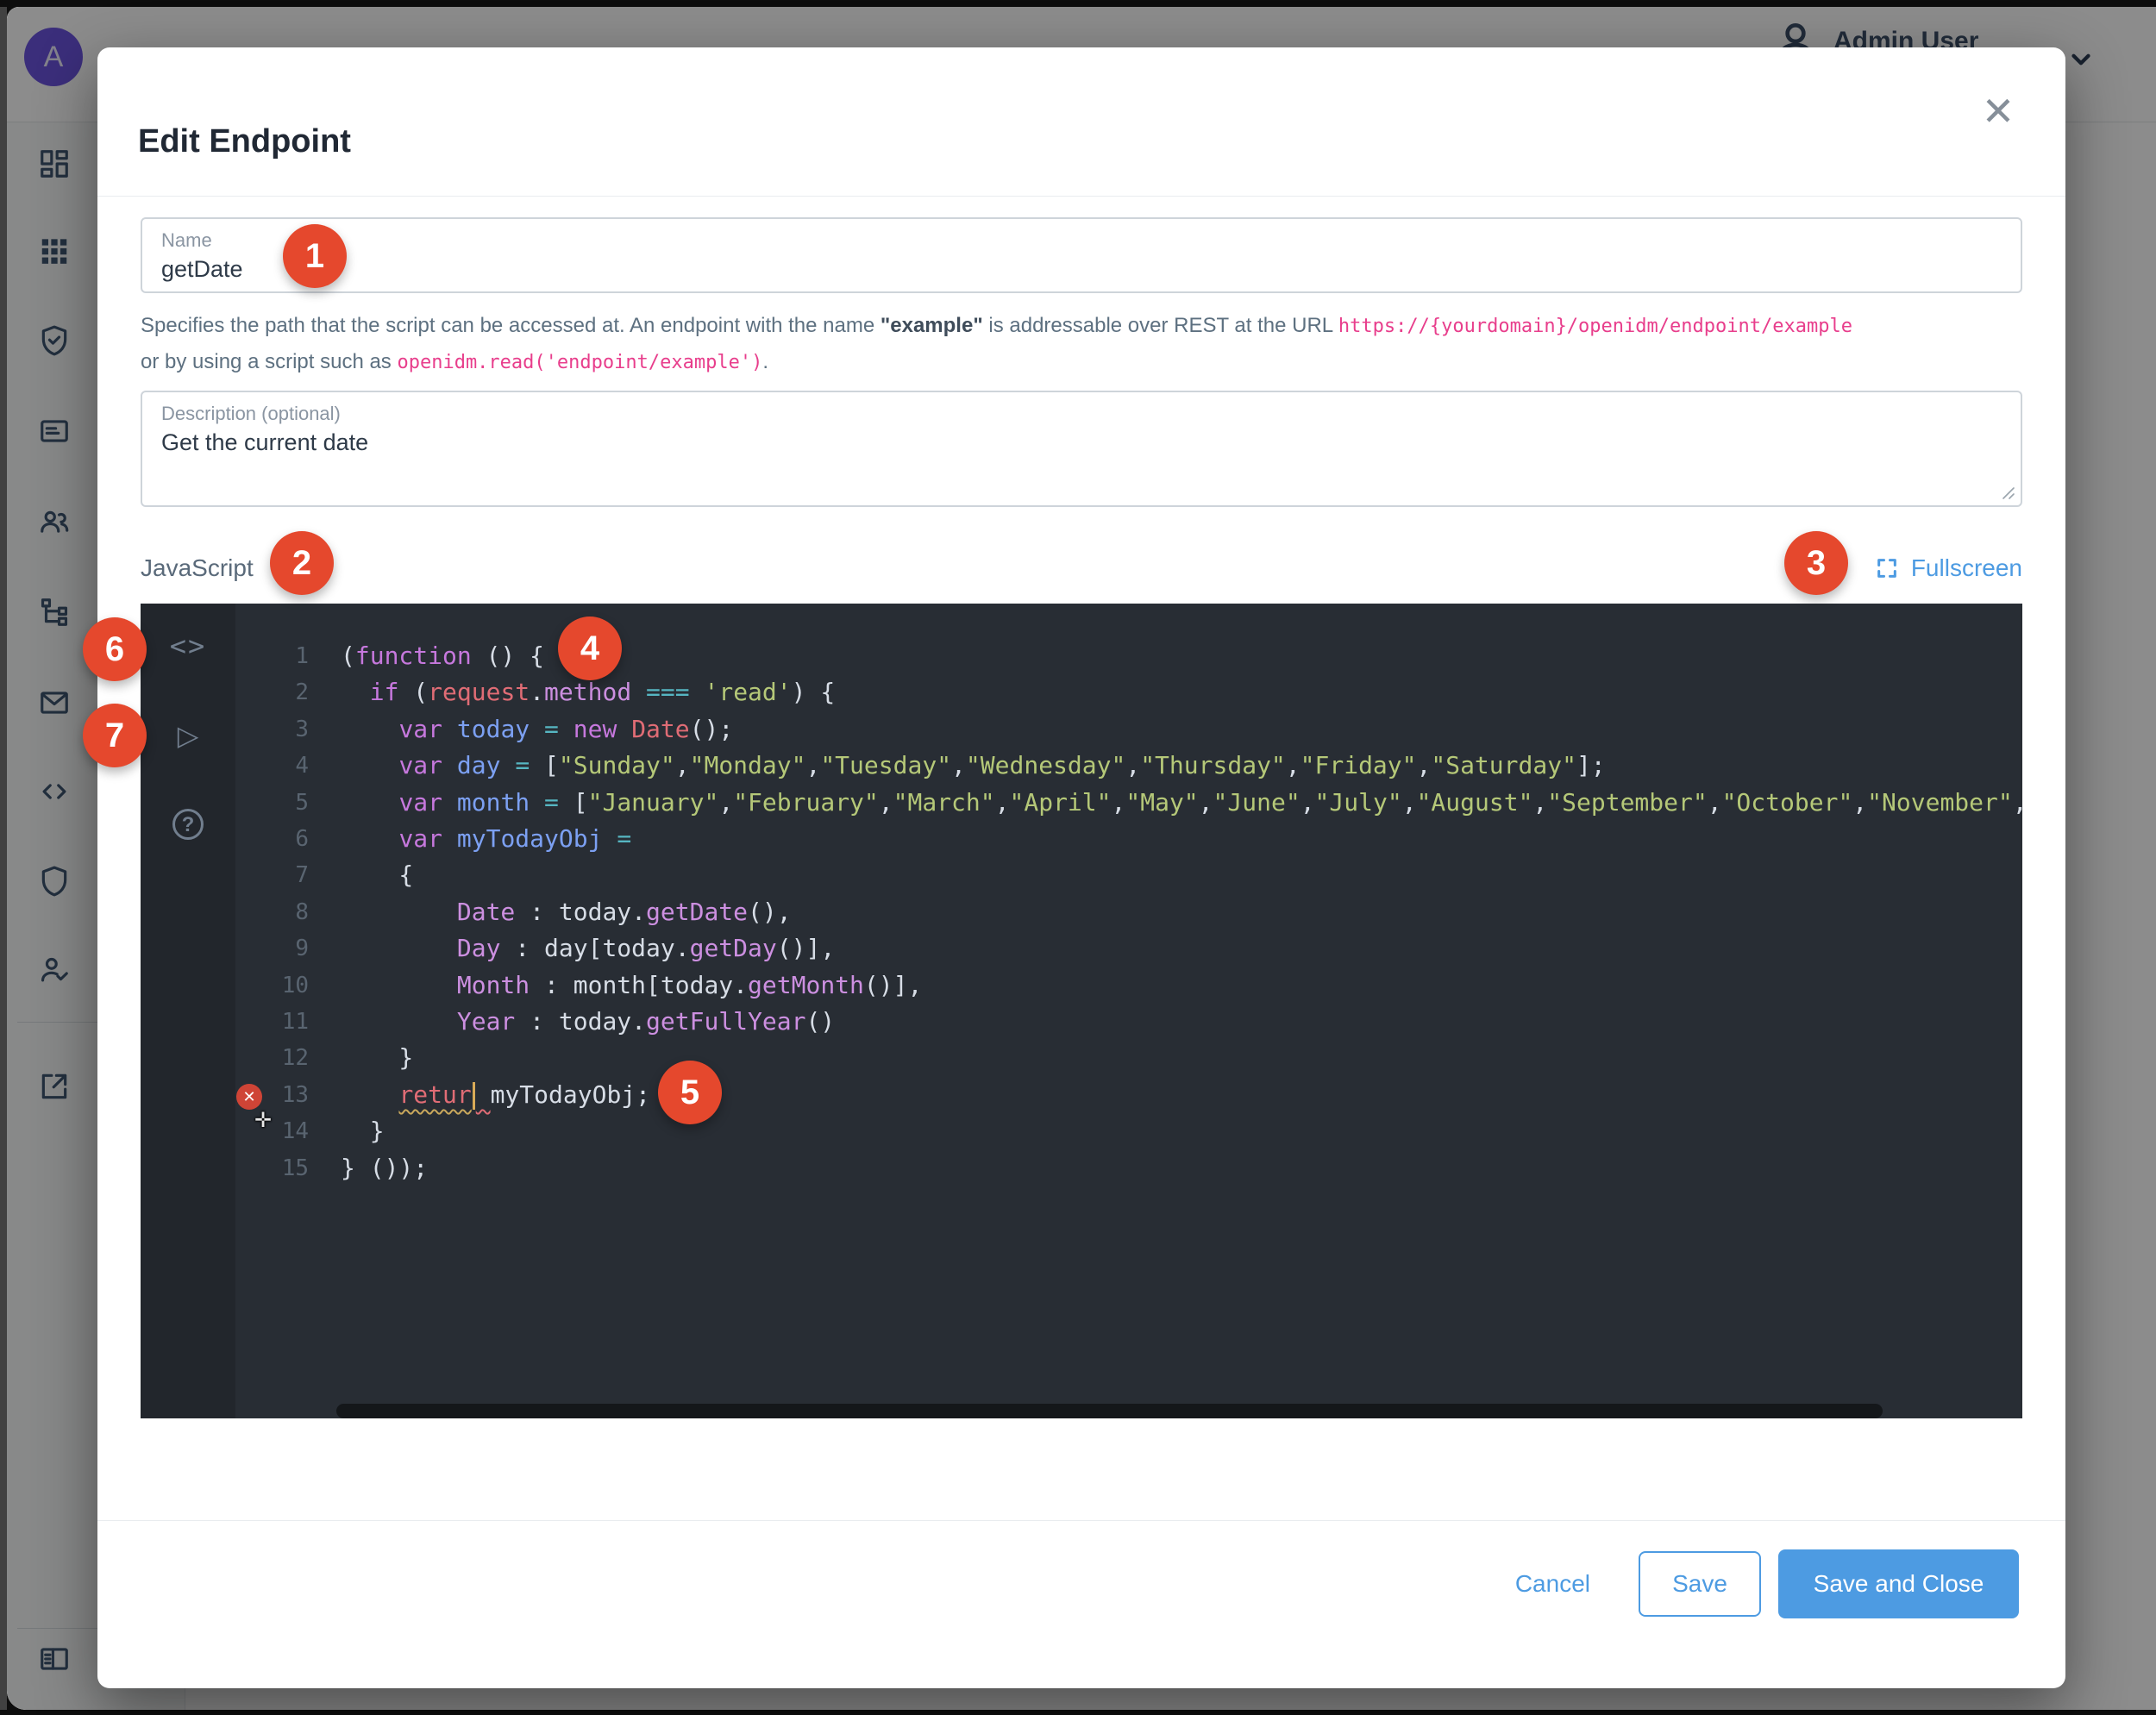  I want to click on line-content: var myTodayObj =, so click(515, 839).